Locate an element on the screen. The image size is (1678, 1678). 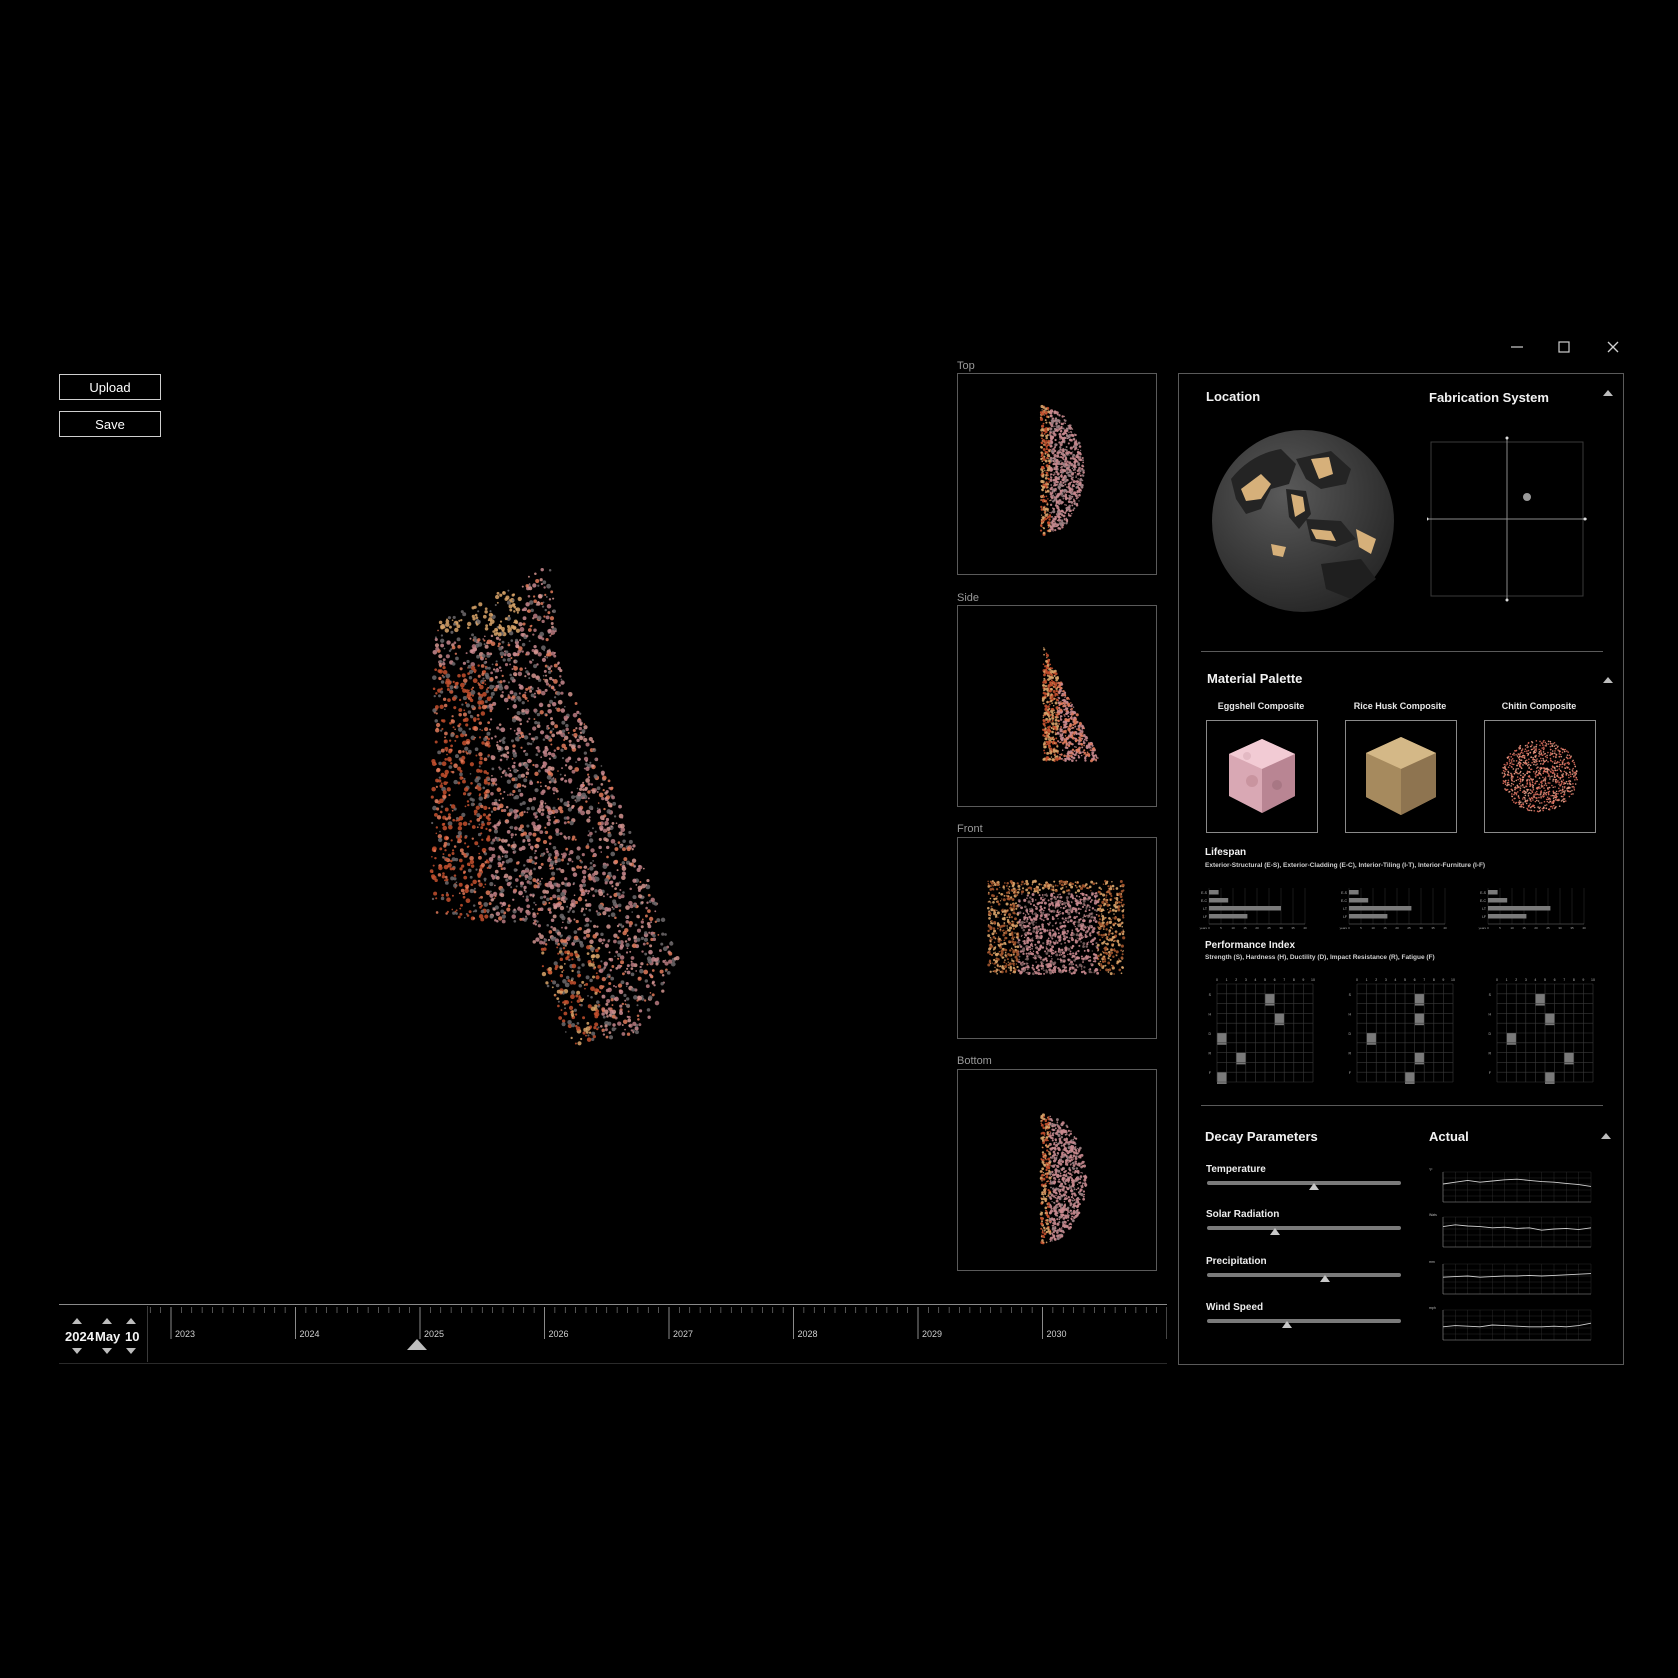
lifespan-tick-label: 25 is located at coordinates (1548, 928).